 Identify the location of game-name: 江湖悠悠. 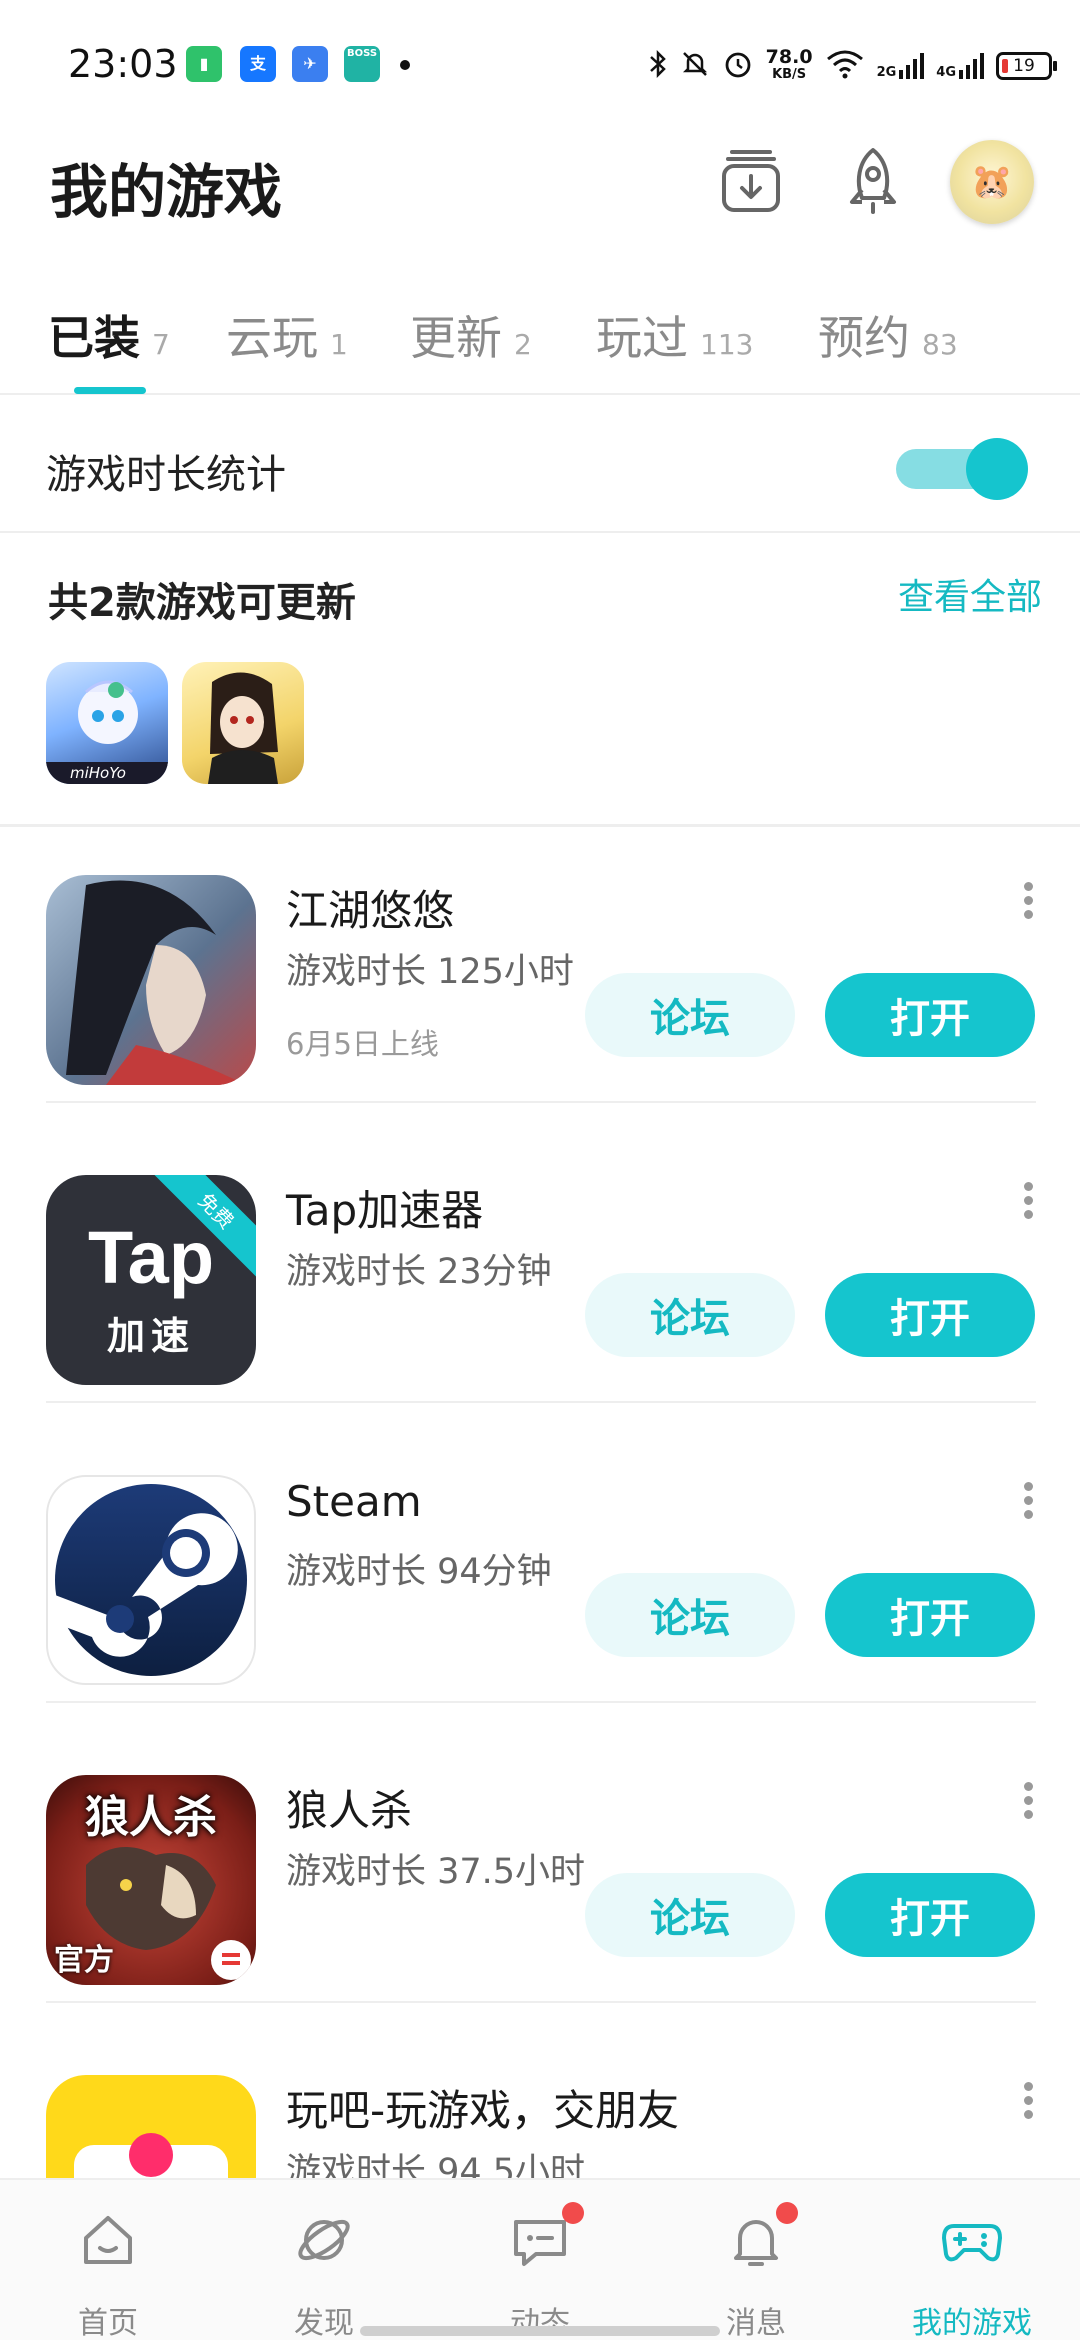
(370, 910).